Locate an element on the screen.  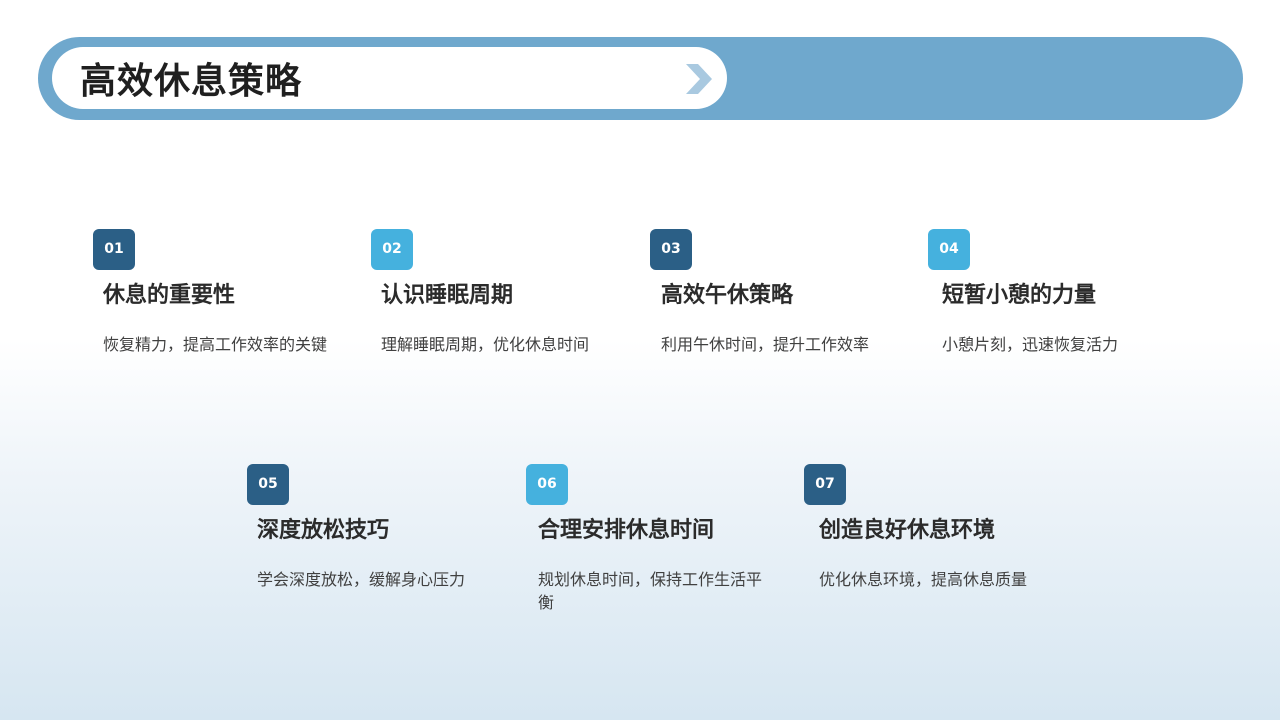
card-description: 规划休息时间，保持工作生活平衡 is located at coordinates (650, 591).